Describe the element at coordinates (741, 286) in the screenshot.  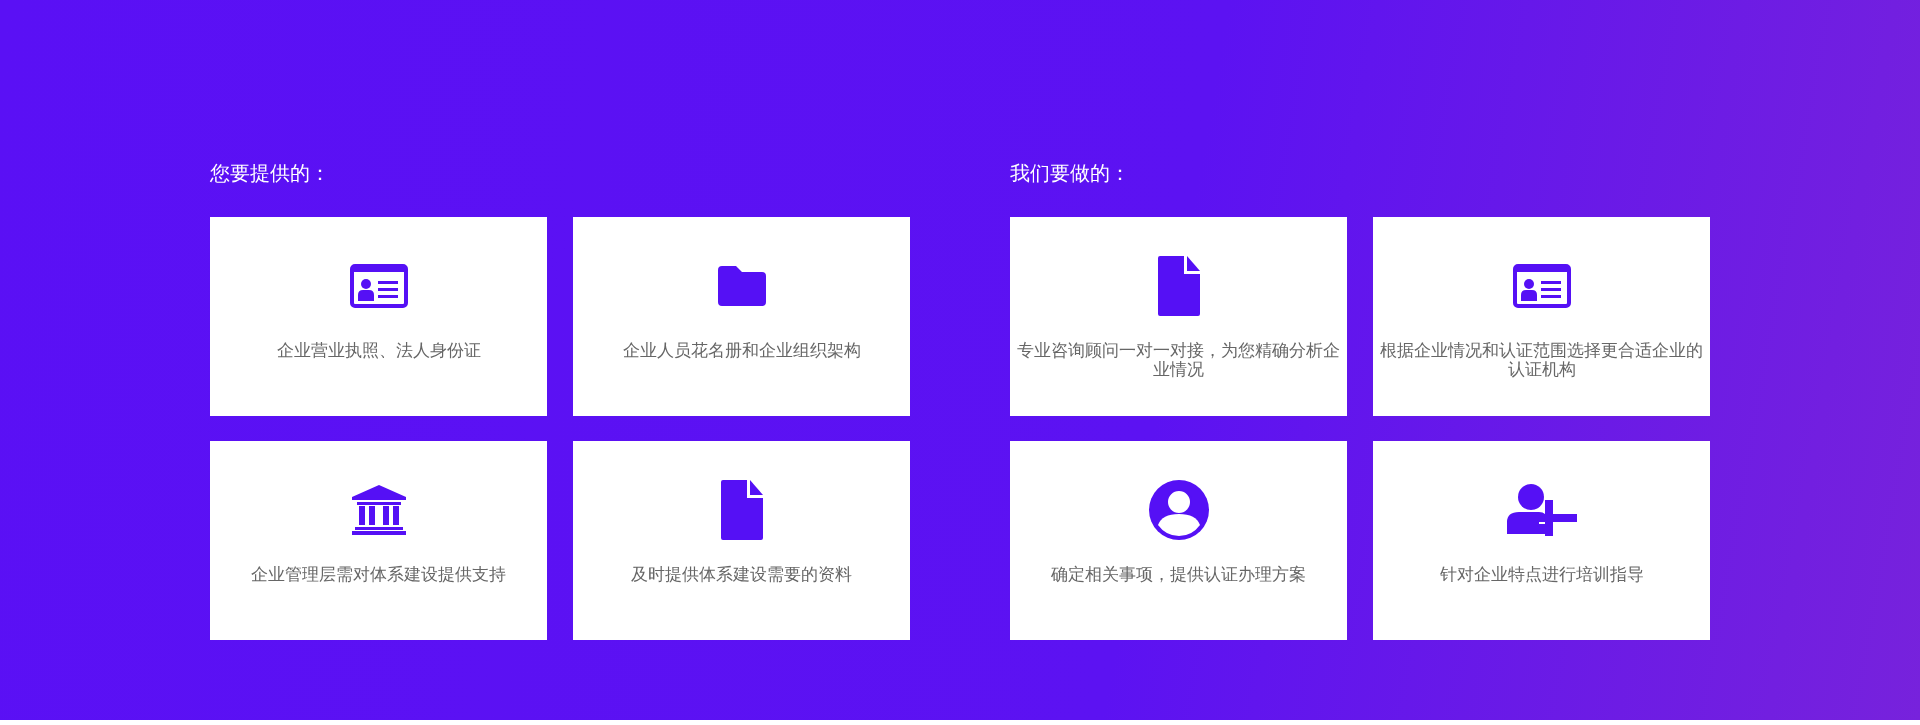
I see `folder-icon` at that location.